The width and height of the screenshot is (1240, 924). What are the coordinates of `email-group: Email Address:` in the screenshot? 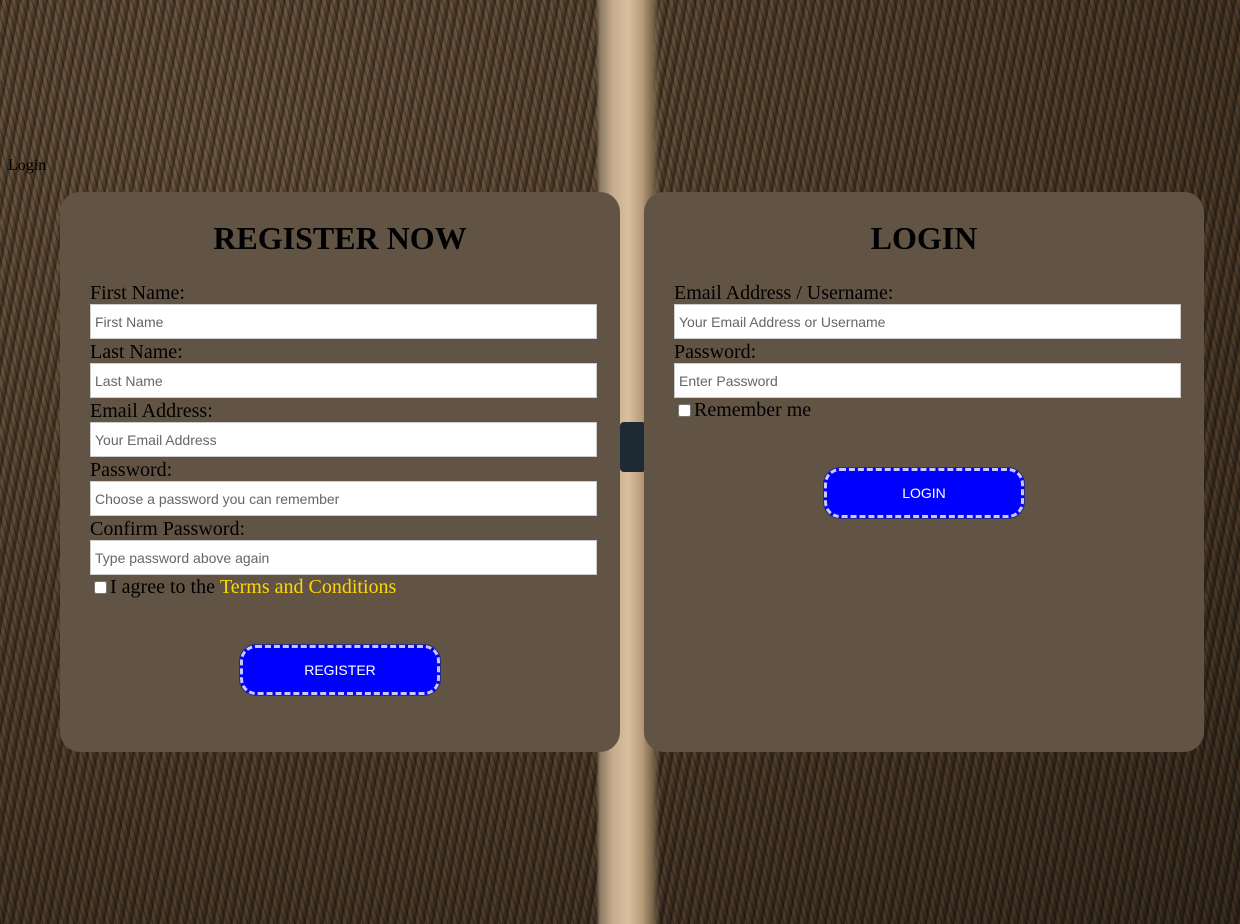 It's located at (343, 428).